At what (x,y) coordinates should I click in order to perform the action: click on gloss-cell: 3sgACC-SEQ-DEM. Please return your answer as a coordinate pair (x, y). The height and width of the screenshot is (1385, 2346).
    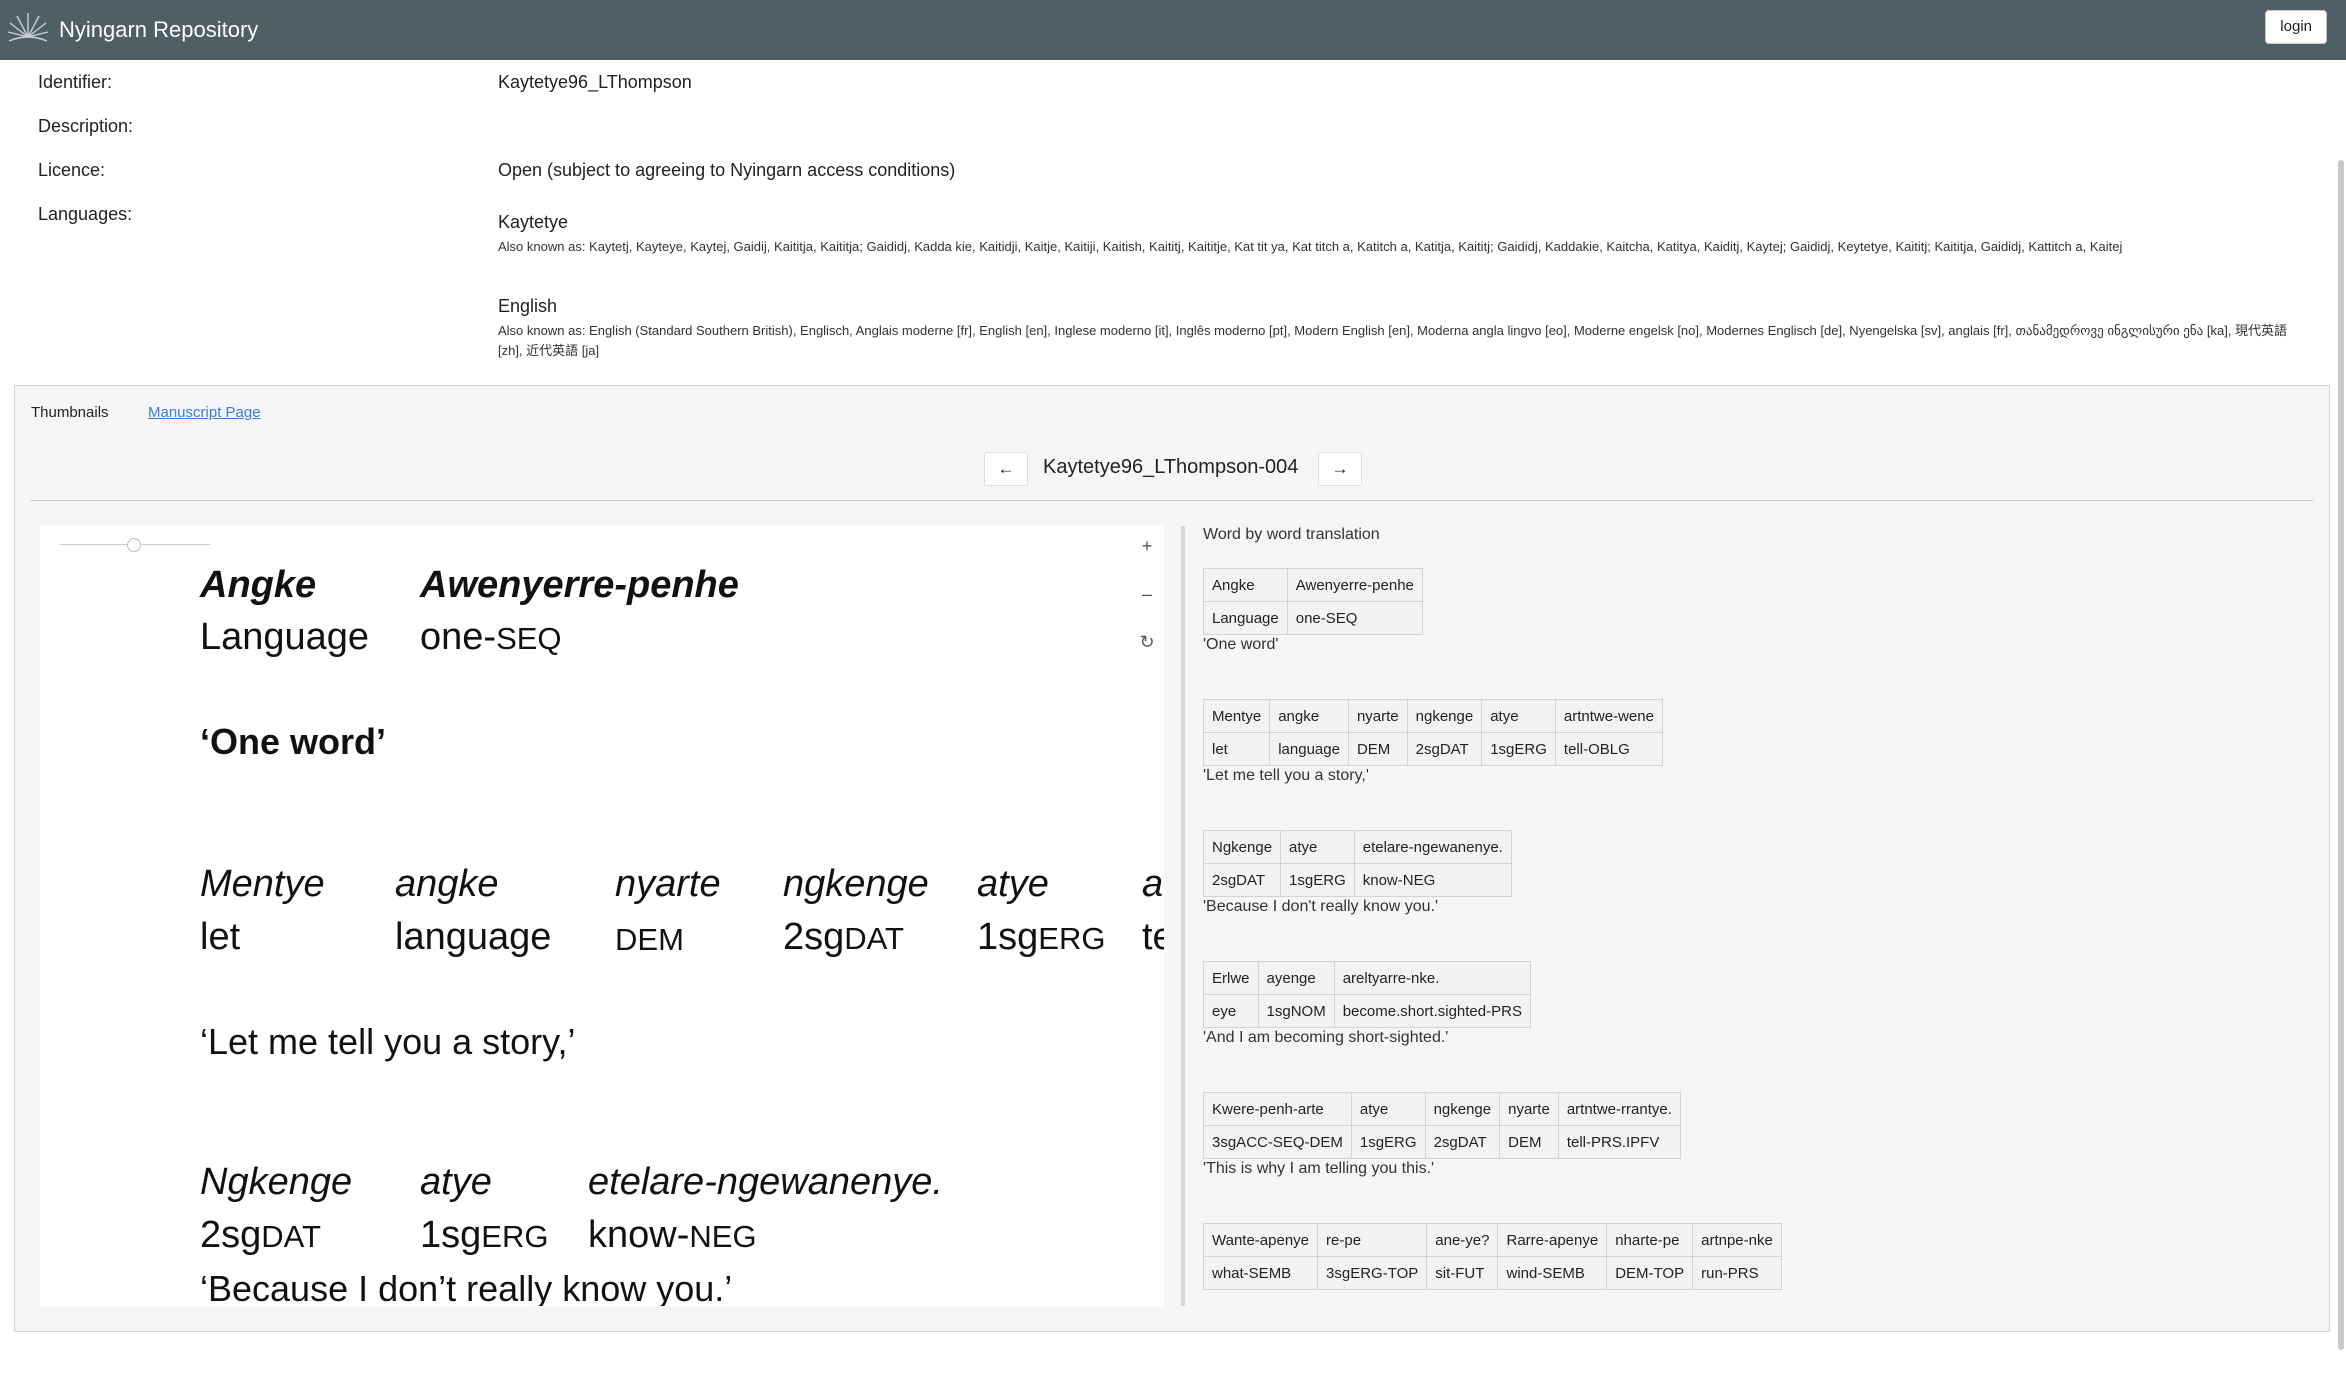
    Looking at the image, I should click on (1277, 1142).